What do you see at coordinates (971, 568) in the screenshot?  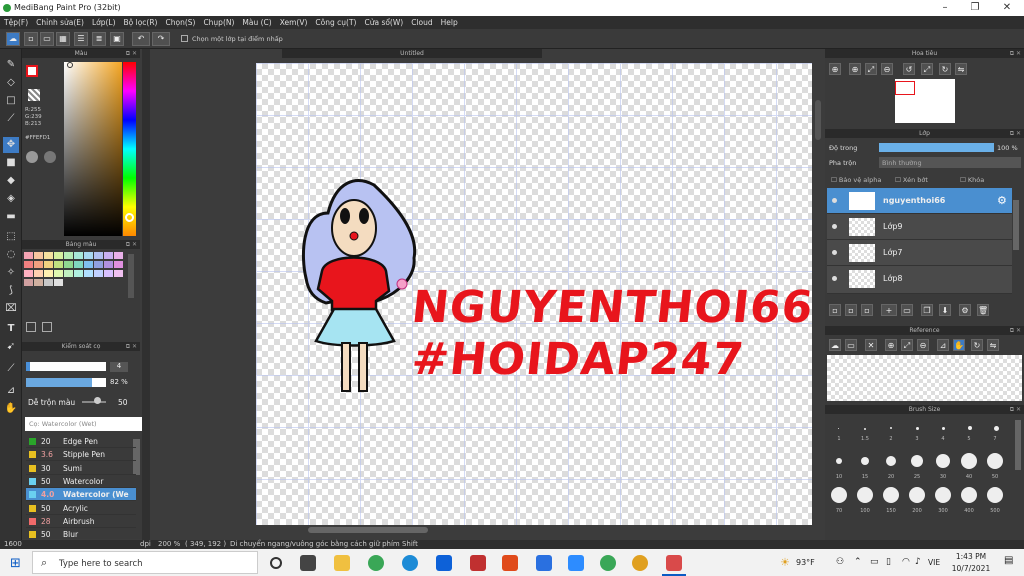 I see `clock-date: 10/7/2021` at bounding box center [971, 568].